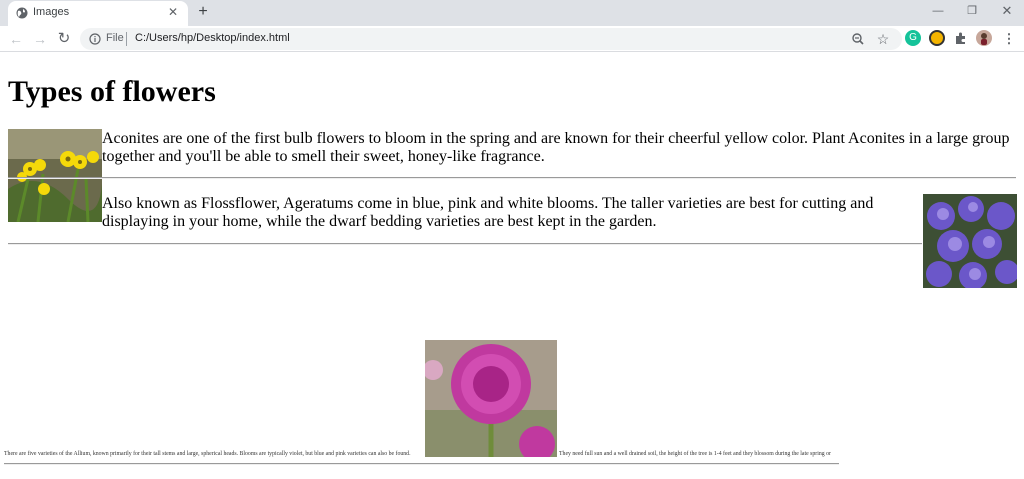 Image resolution: width=1024 pixels, height=479 pixels. What do you see at coordinates (115, 38) in the screenshot?
I see `url-scheme-label: File` at bounding box center [115, 38].